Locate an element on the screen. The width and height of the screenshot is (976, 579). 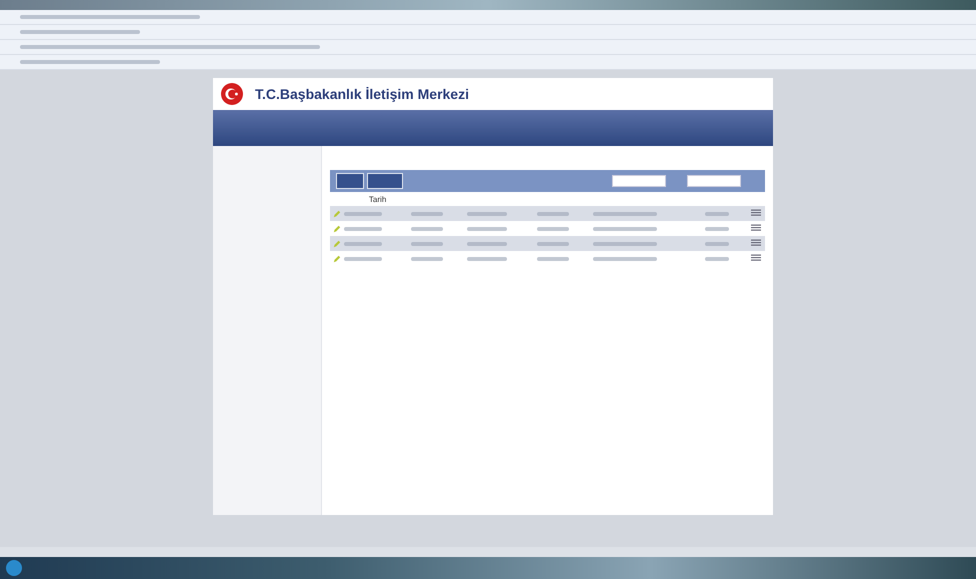
start-icon is located at coordinates (14, 568).